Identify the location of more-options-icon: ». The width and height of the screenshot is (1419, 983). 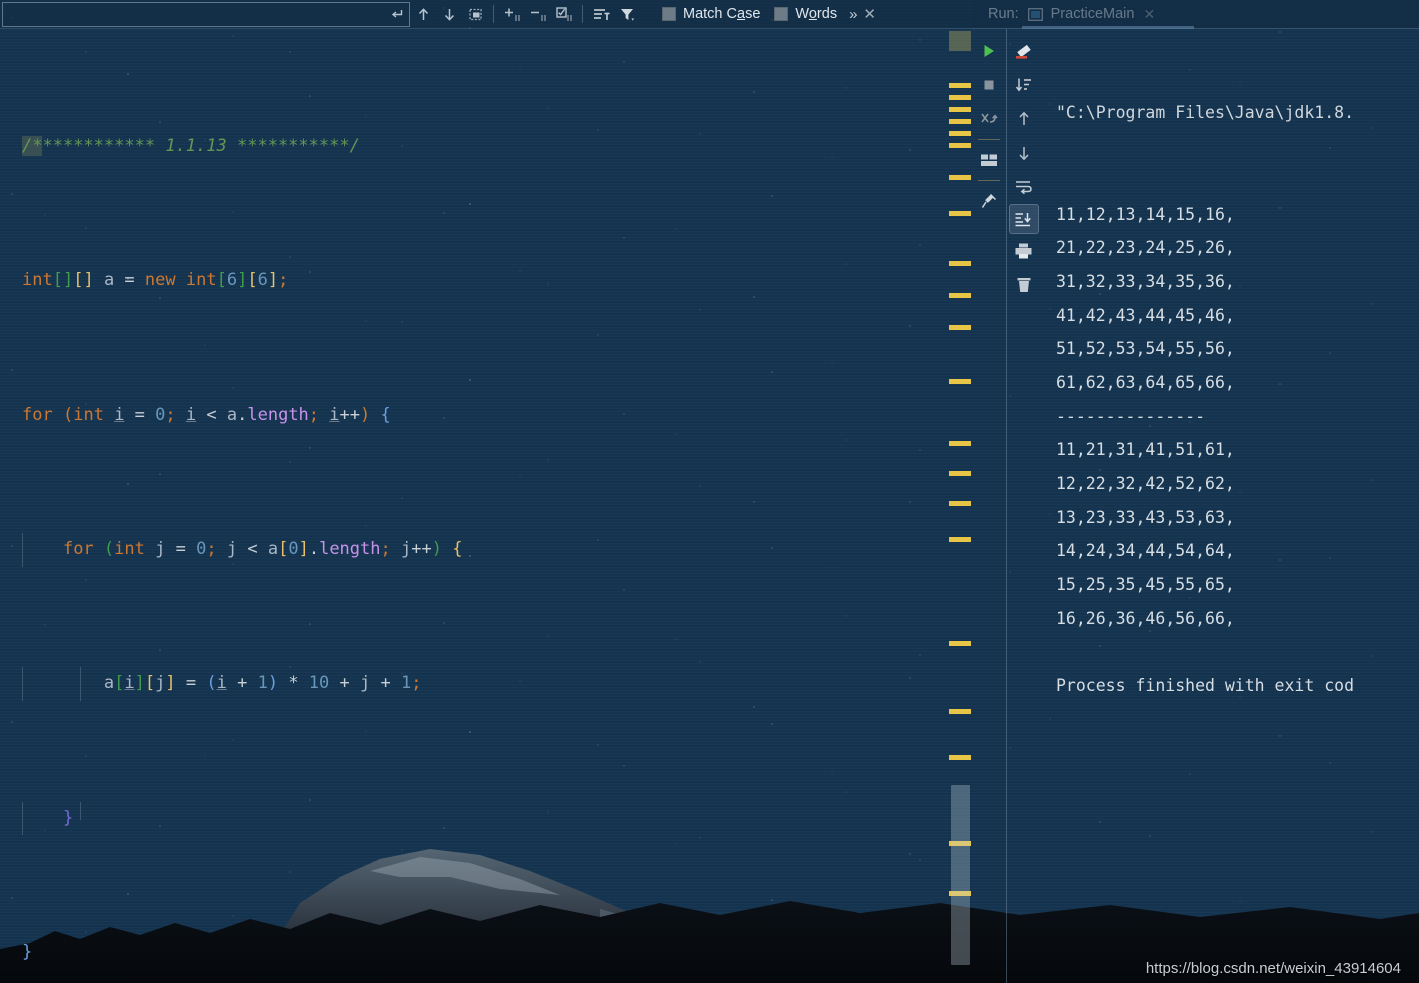
(853, 14).